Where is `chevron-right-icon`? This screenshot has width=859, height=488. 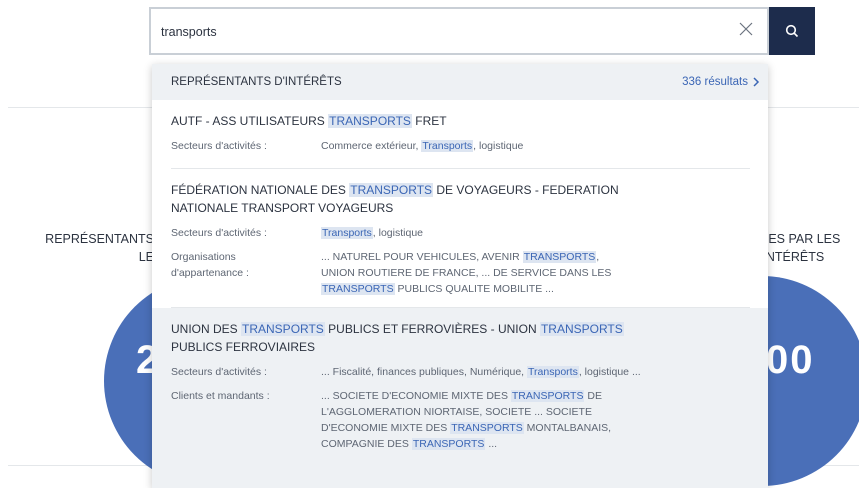 chevron-right-icon is located at coordinates (756, 82).